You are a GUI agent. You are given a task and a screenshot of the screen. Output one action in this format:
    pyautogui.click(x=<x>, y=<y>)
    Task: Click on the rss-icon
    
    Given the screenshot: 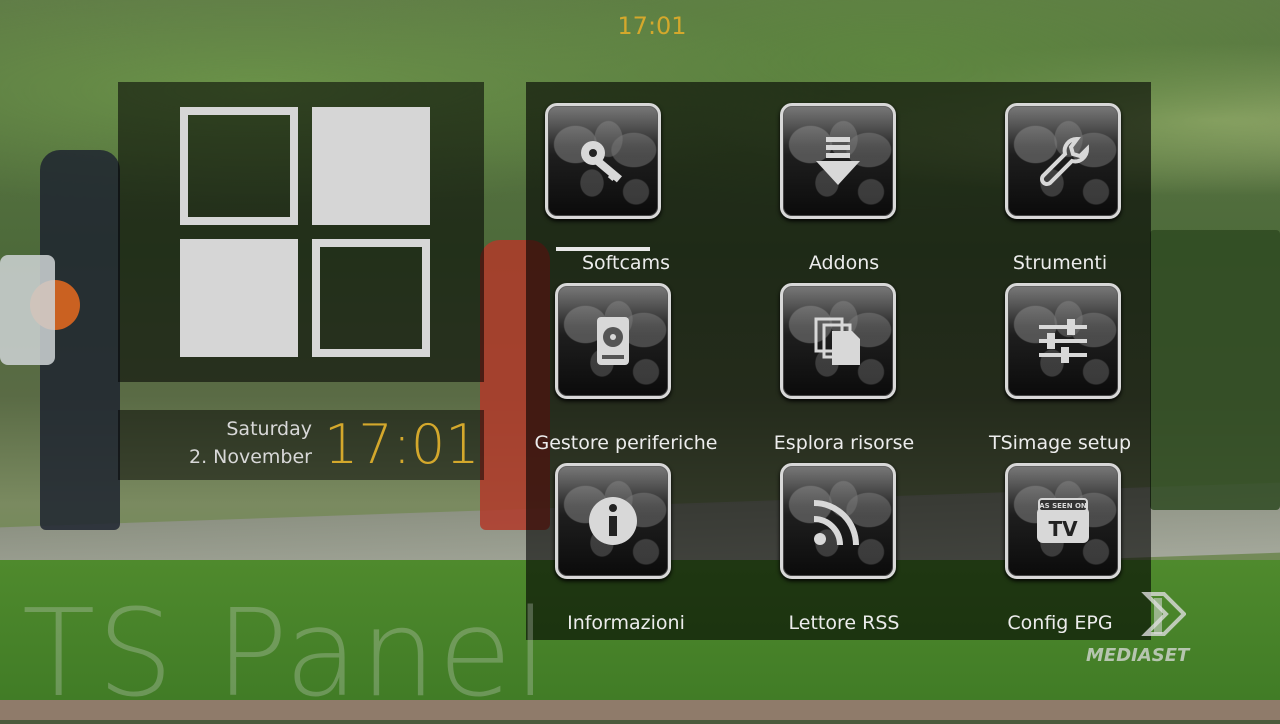 What is the action you would take?
    pyautogui.click(x=838, y=521)
    